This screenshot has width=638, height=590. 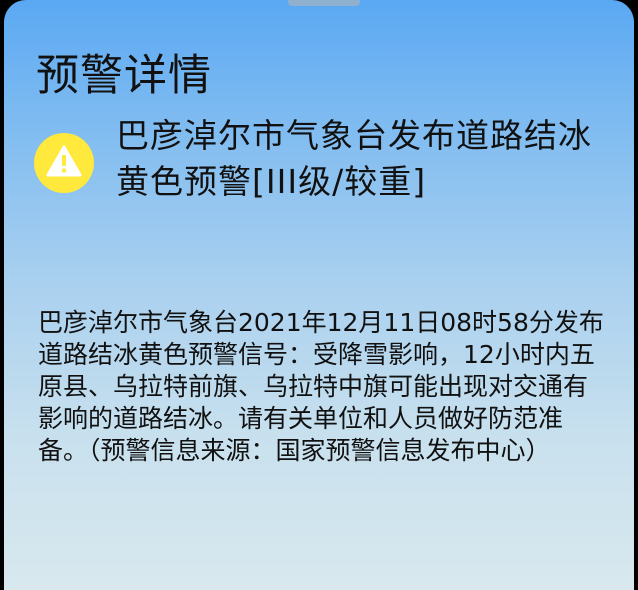 I want to click on warning-headline: 巴彦淖尔市气象台发布道路结冰黄色预警[III级/较重], so click(x=354, y=158).